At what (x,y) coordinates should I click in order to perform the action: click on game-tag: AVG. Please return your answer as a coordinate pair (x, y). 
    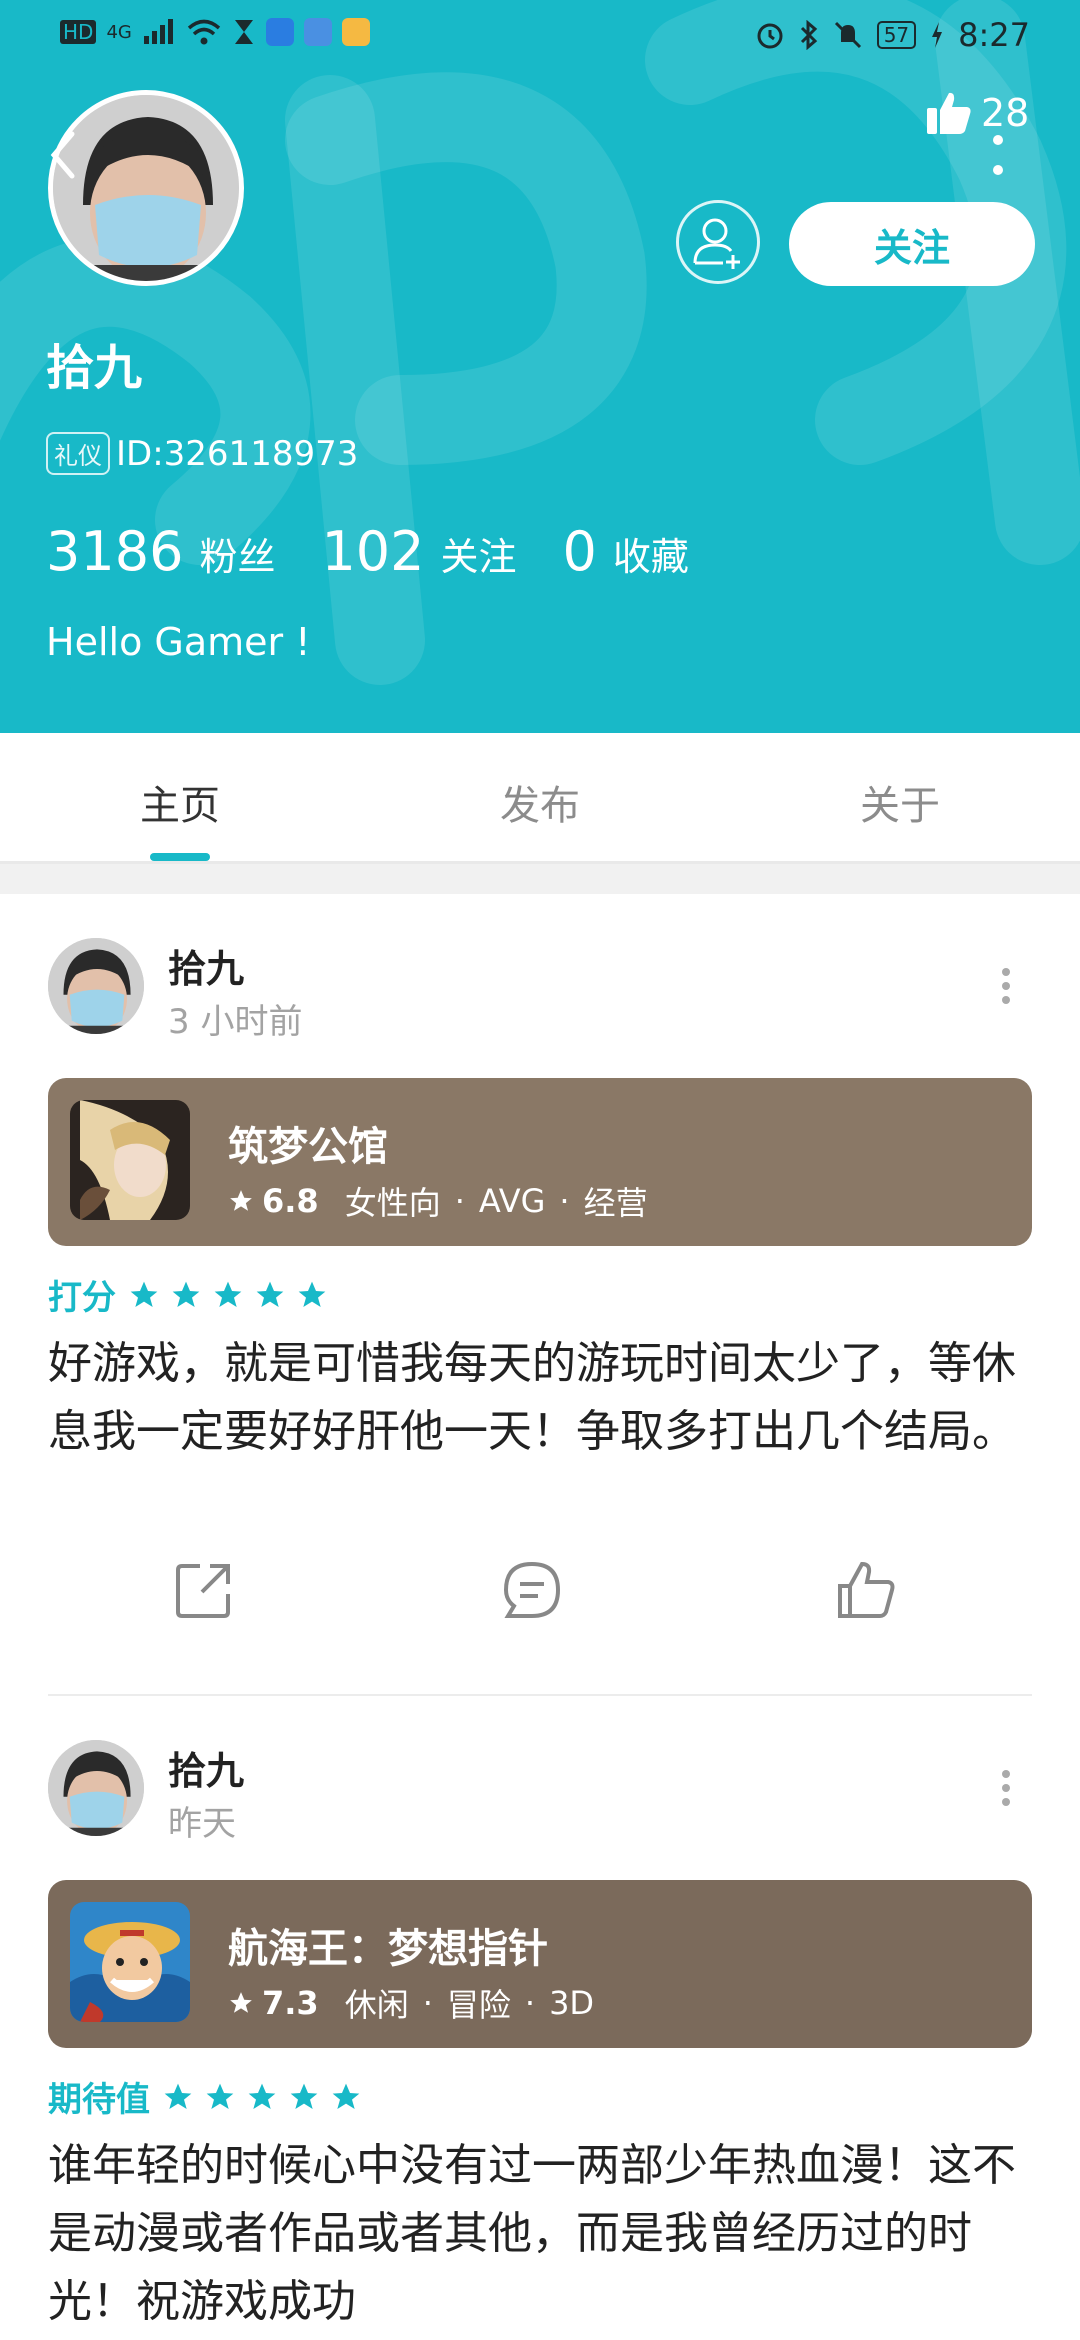
    Looking at the image, I should click on (512, 1201).